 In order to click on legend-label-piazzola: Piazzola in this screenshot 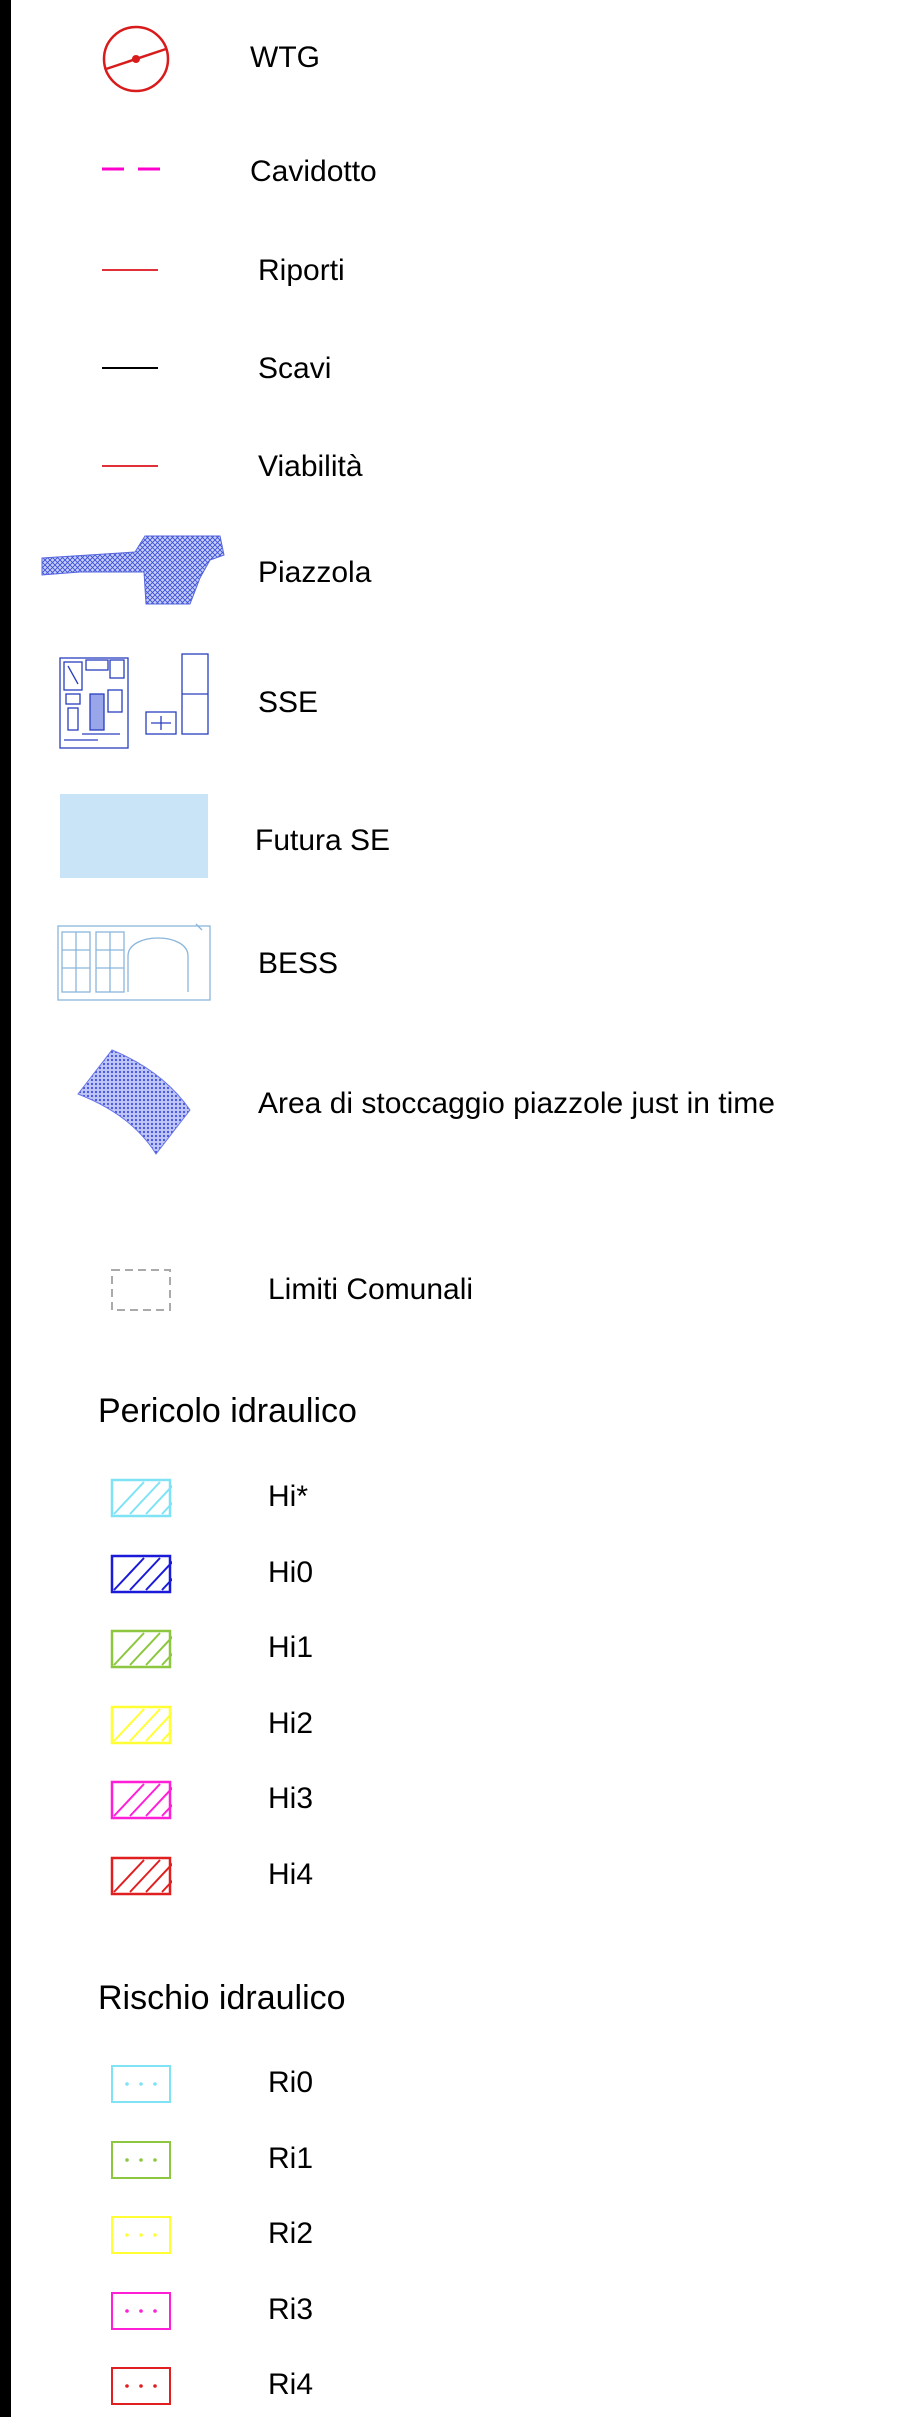, I will do `click(315, 572)`.